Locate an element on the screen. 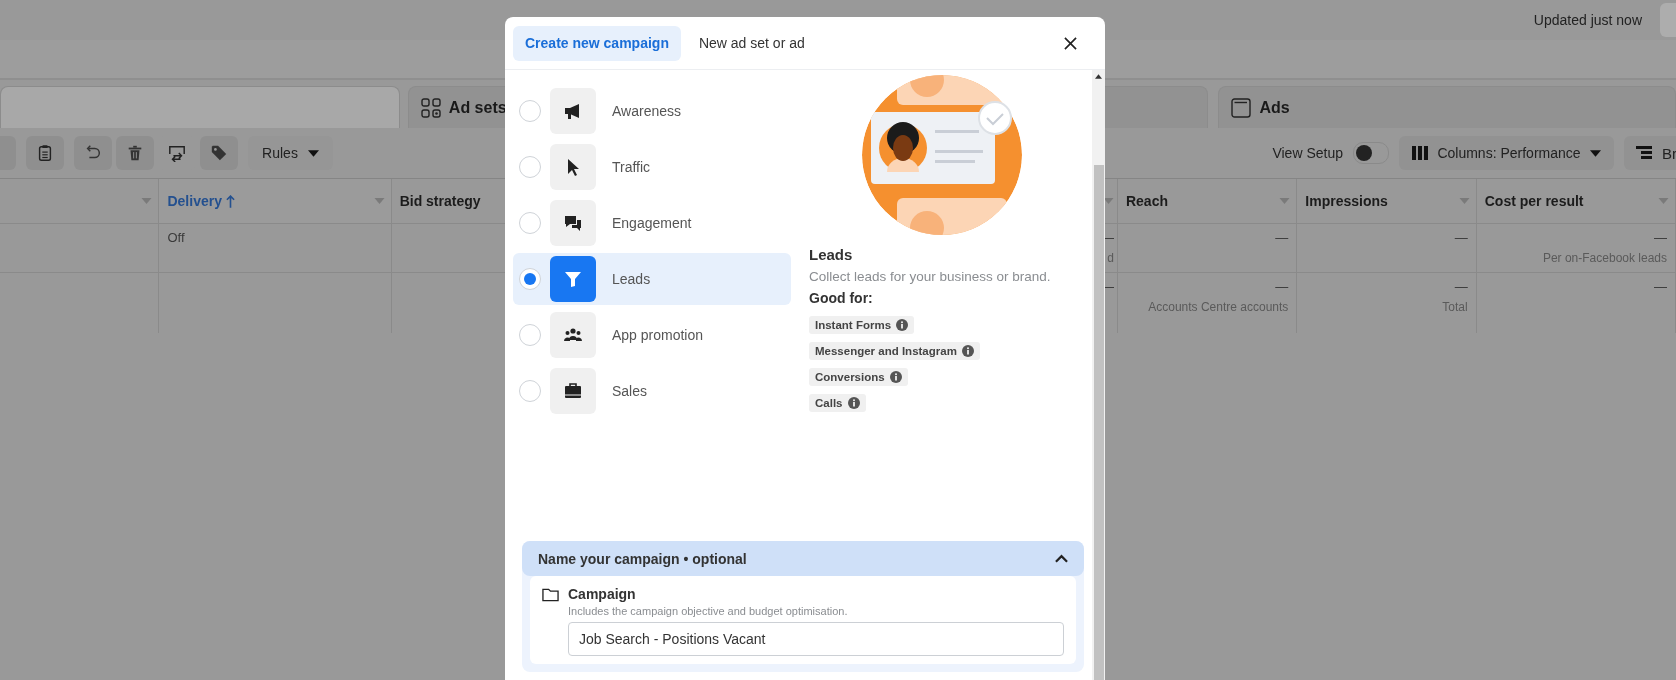 The width and height of the screenshot is (1676, 680). objective-option: Sales is located at coordinates (652, 391).